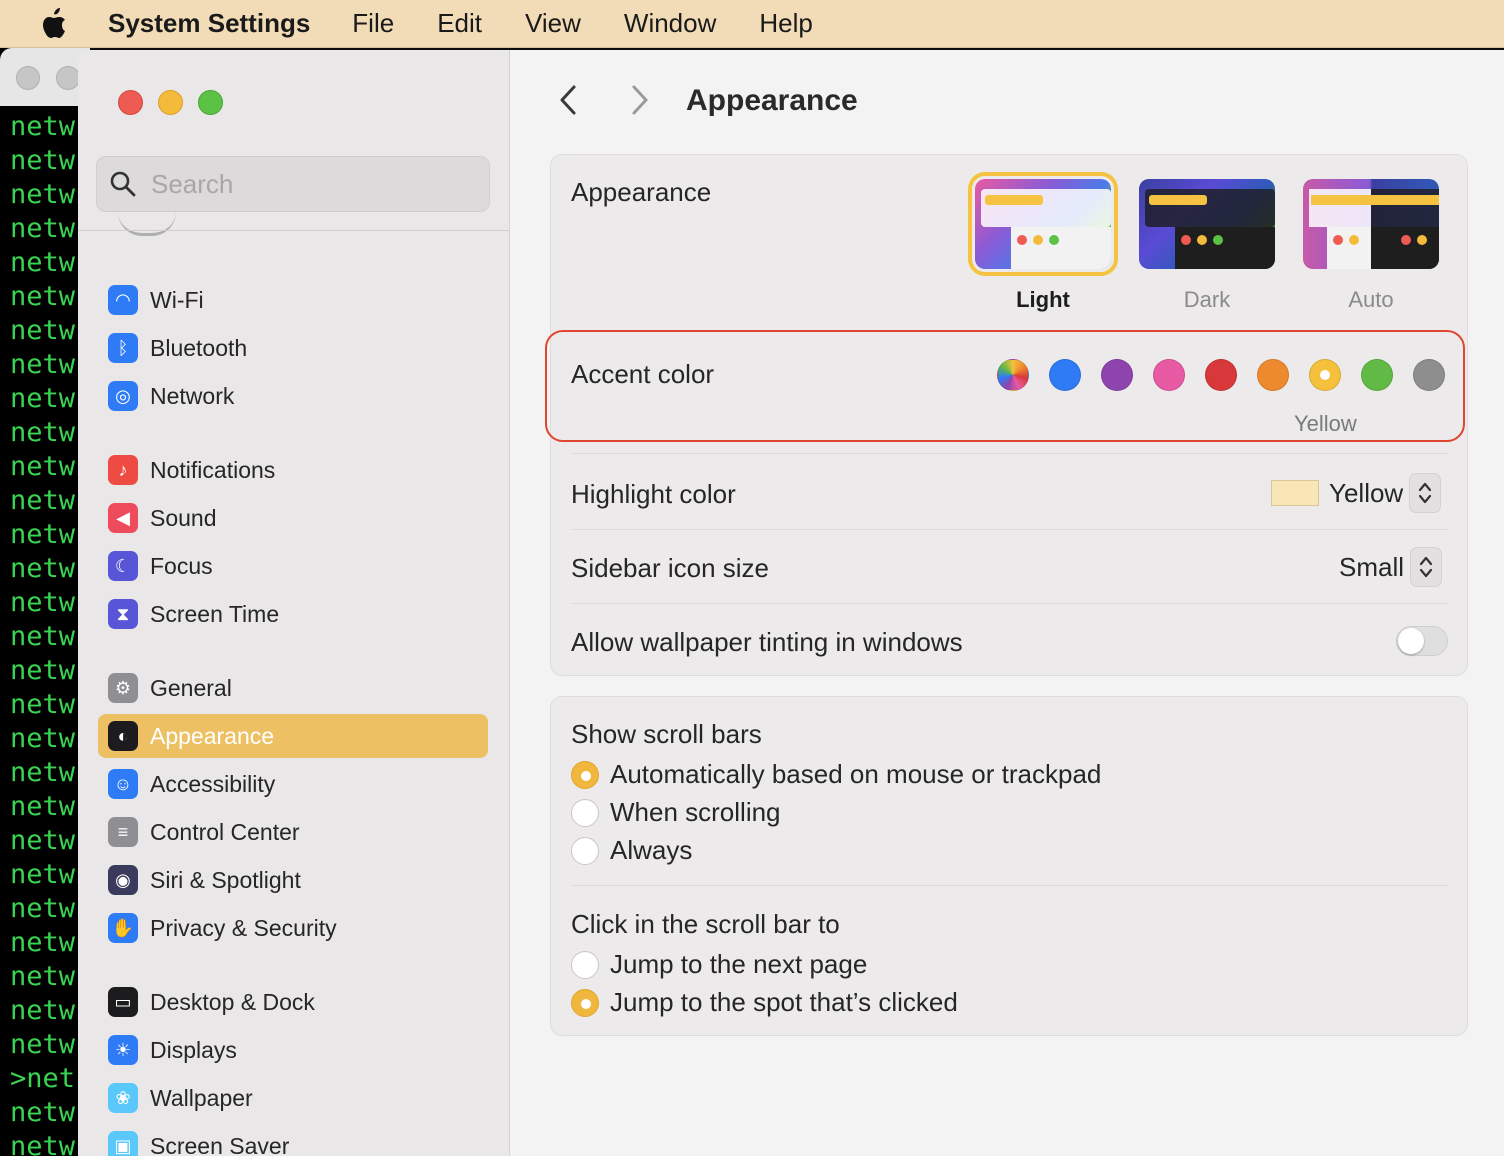 The image size is (1504, 1156). I want to click on sidebar-item-label: Focus, so click(181, 565).